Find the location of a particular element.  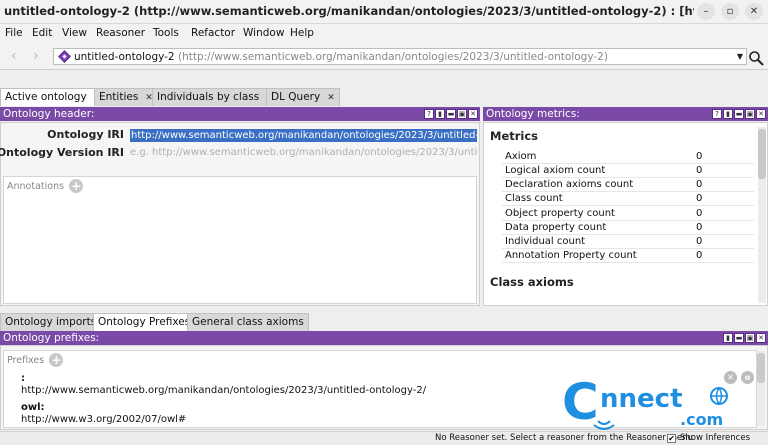

forward-button: › is located at coordinates (36, 56).